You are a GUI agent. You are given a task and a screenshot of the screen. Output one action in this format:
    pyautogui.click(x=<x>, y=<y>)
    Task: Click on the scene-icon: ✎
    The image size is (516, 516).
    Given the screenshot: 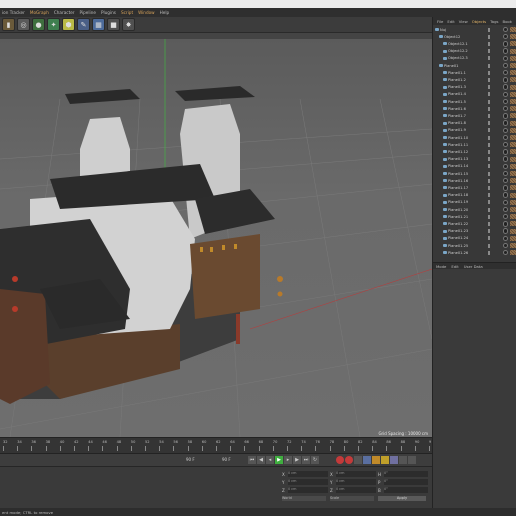 What is the action you would take?
    pyautogui.click(x=83, y=24)
    